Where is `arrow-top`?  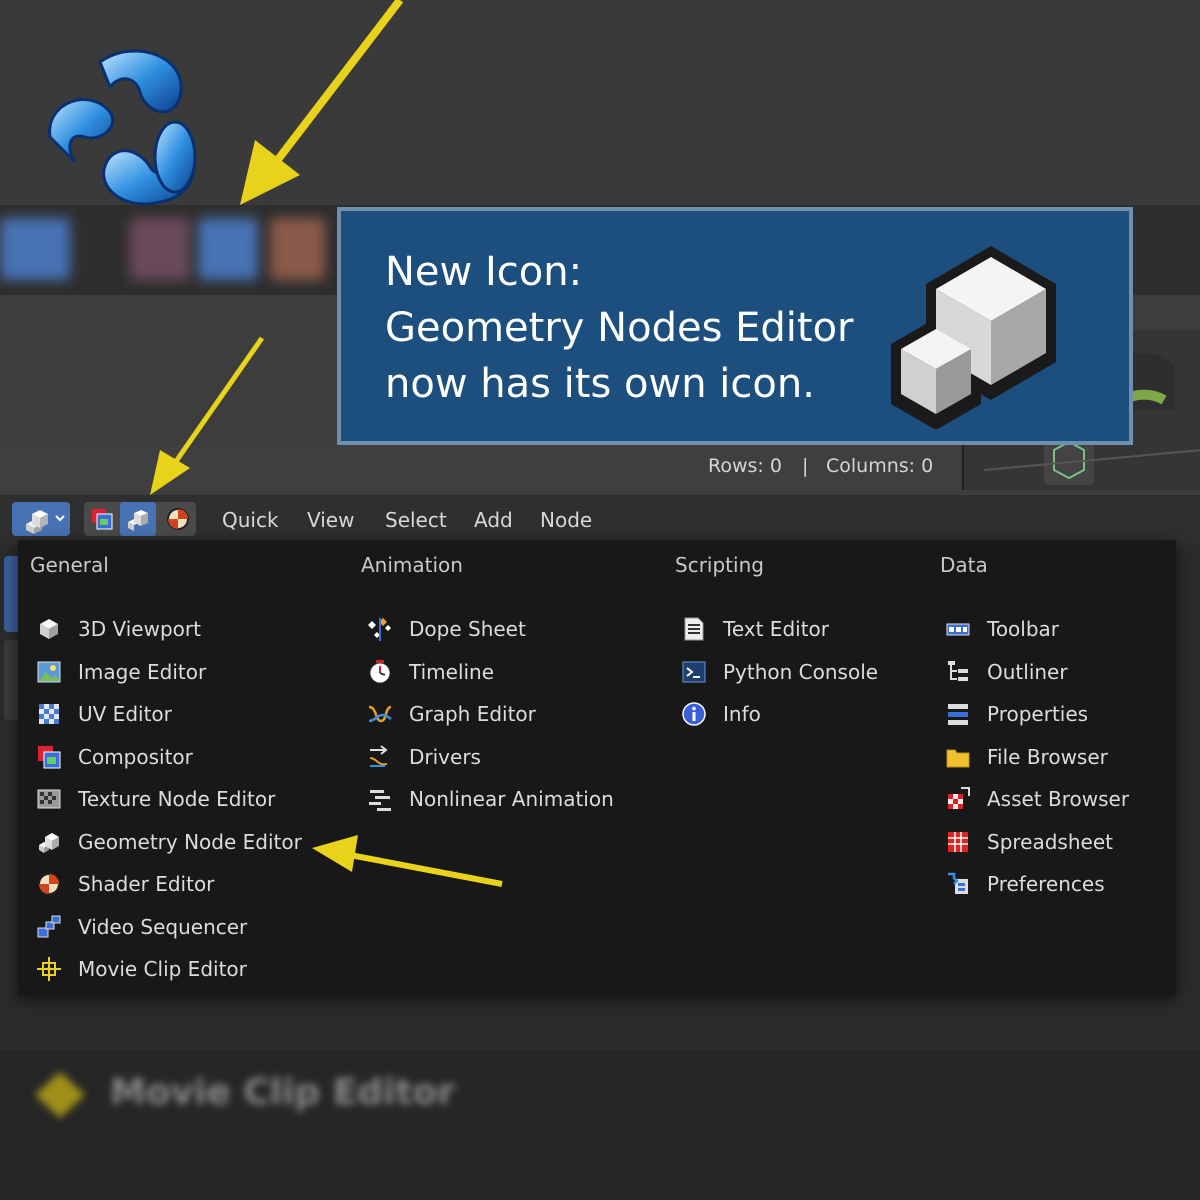
arrow-top is located at coordinates (322, 102).